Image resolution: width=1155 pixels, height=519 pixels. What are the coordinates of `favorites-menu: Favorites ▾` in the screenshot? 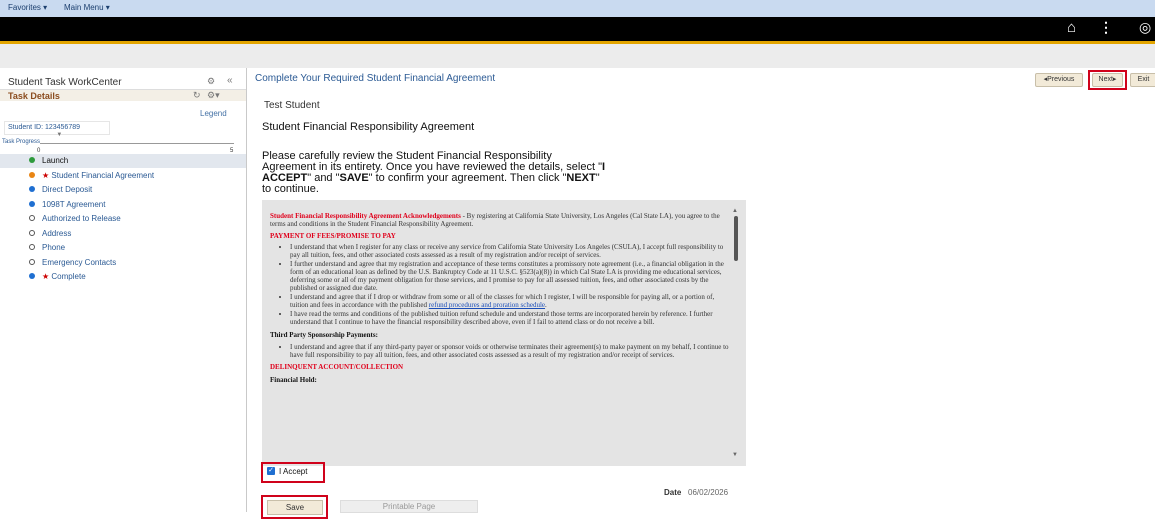 It's located at (27, 7).